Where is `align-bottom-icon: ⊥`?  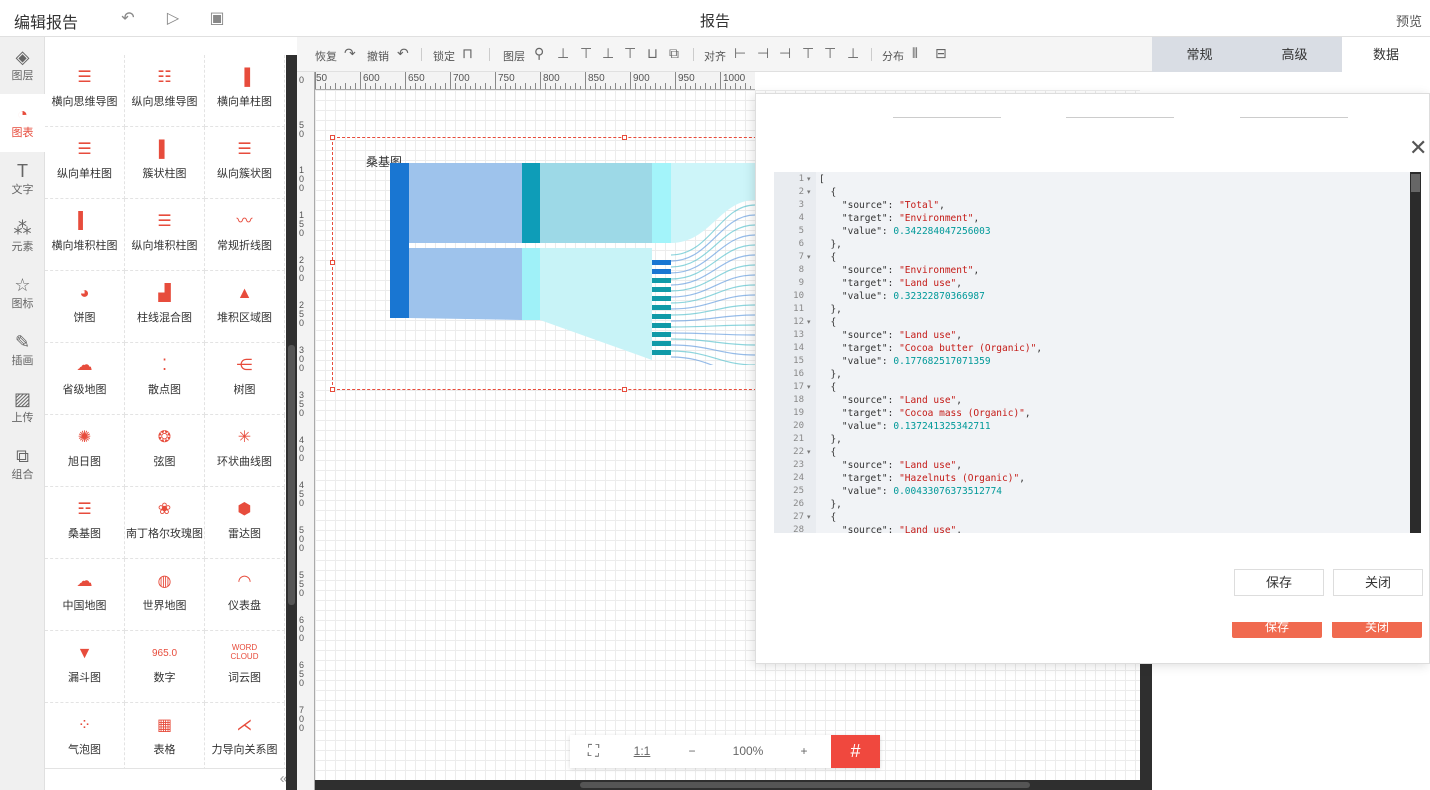 align-bottom-icon: ⊥ is located at coordinates (853, 53).